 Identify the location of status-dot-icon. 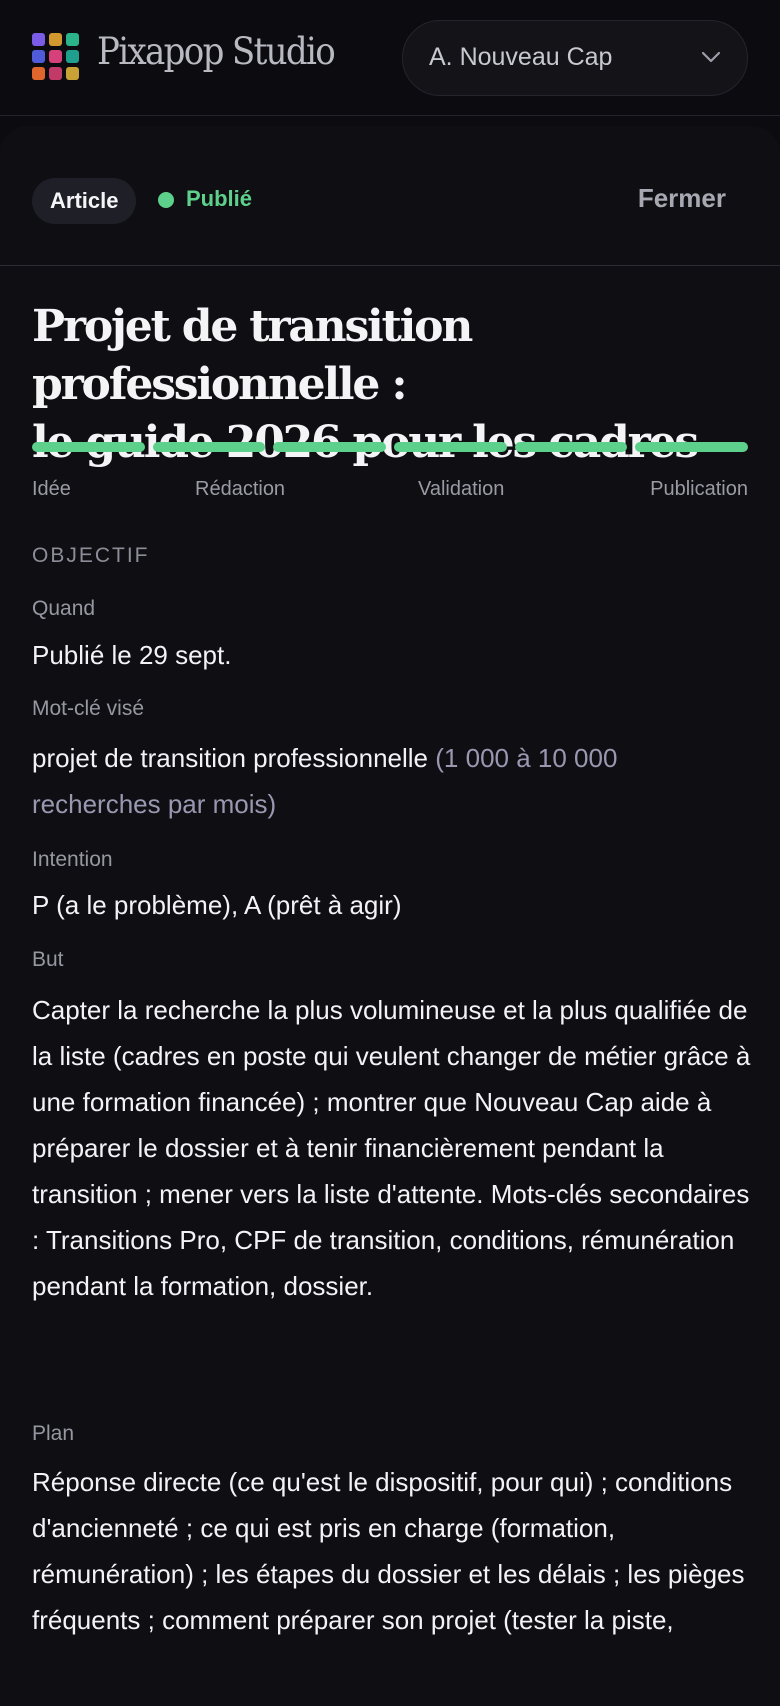
(166, 200).